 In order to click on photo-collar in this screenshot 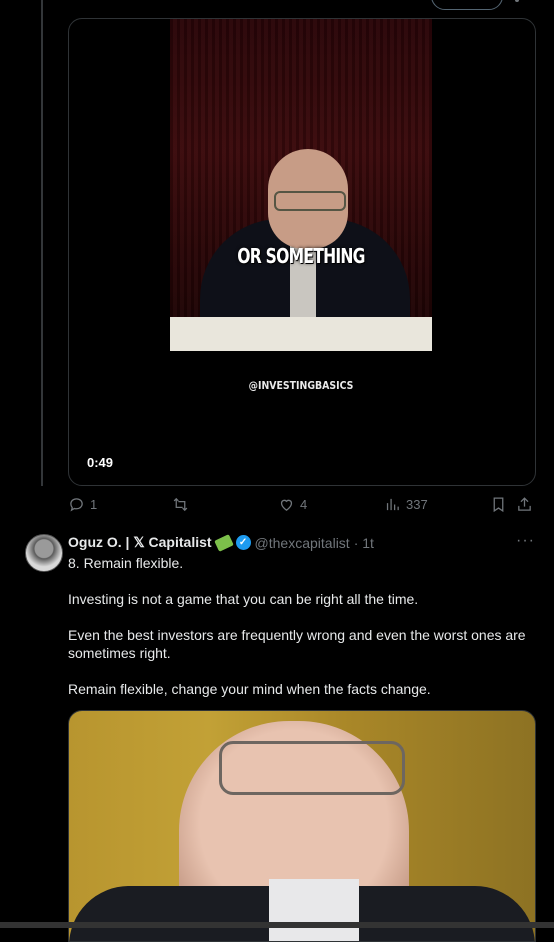, I will do `click(314, 910)`.